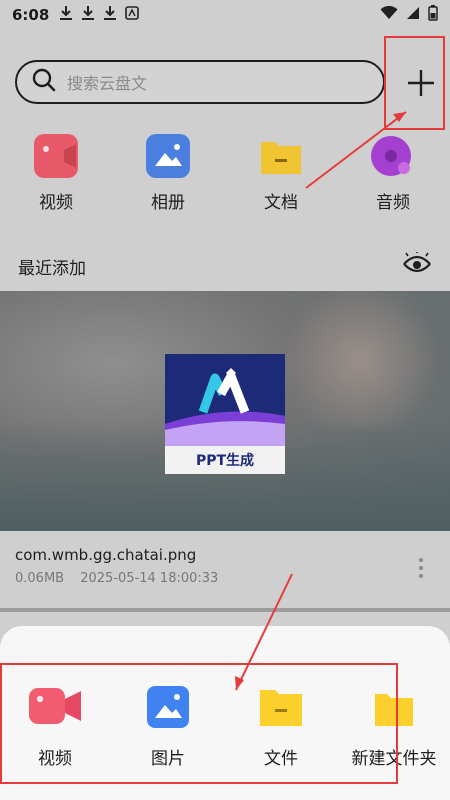  Describe the element at coordinates (107, 83) in the screenshot. I see `search-placeholder: 搜索云盘文` at that location.